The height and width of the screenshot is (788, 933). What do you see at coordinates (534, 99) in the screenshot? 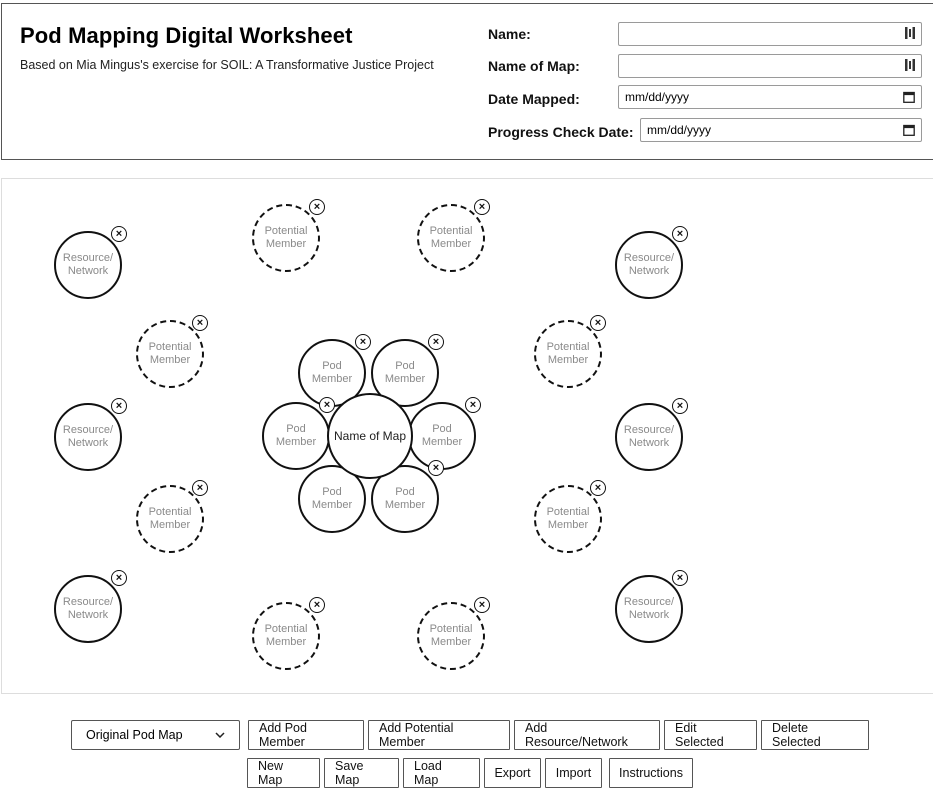
I see `date-mapped-label: Date Mapped:` at bounding box center [534, 99].